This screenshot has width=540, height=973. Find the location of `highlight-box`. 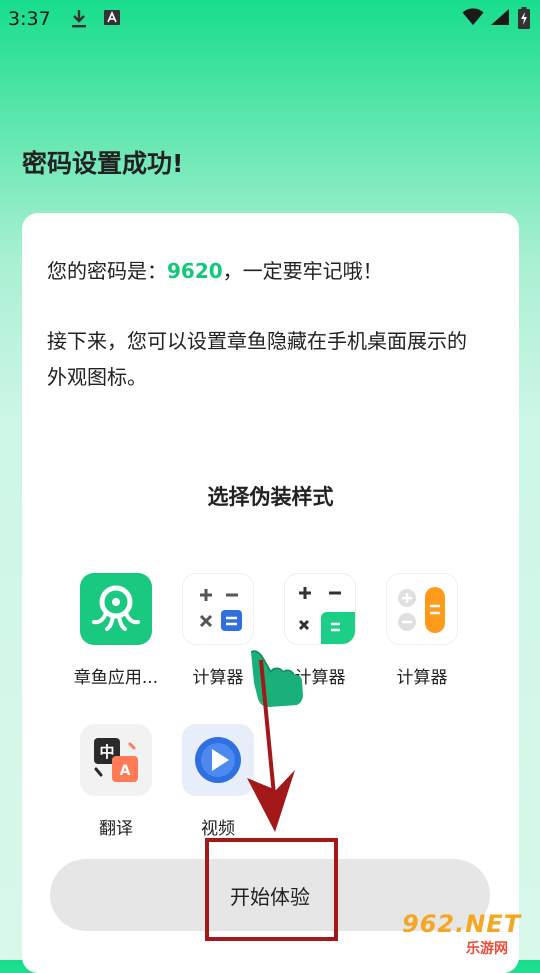

highlight-box is located at coordinates (271, 889).